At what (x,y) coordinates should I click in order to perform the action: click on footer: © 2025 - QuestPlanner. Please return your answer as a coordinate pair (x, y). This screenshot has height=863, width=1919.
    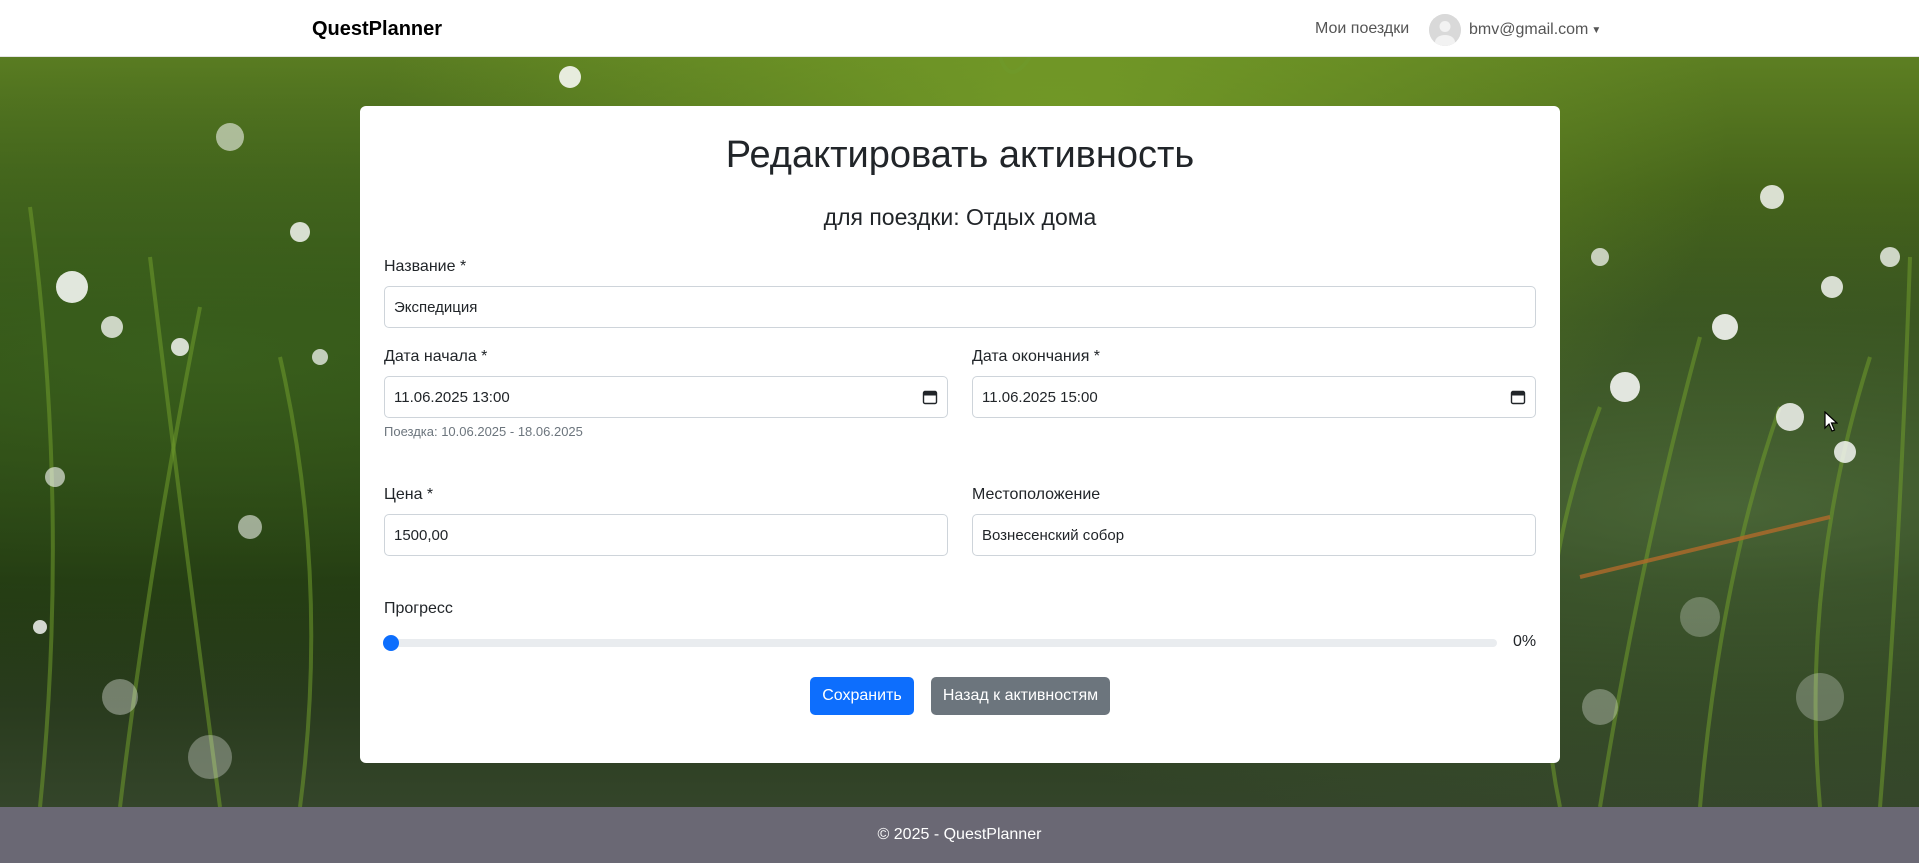
    Looking at the image, I should click on (959, 835).